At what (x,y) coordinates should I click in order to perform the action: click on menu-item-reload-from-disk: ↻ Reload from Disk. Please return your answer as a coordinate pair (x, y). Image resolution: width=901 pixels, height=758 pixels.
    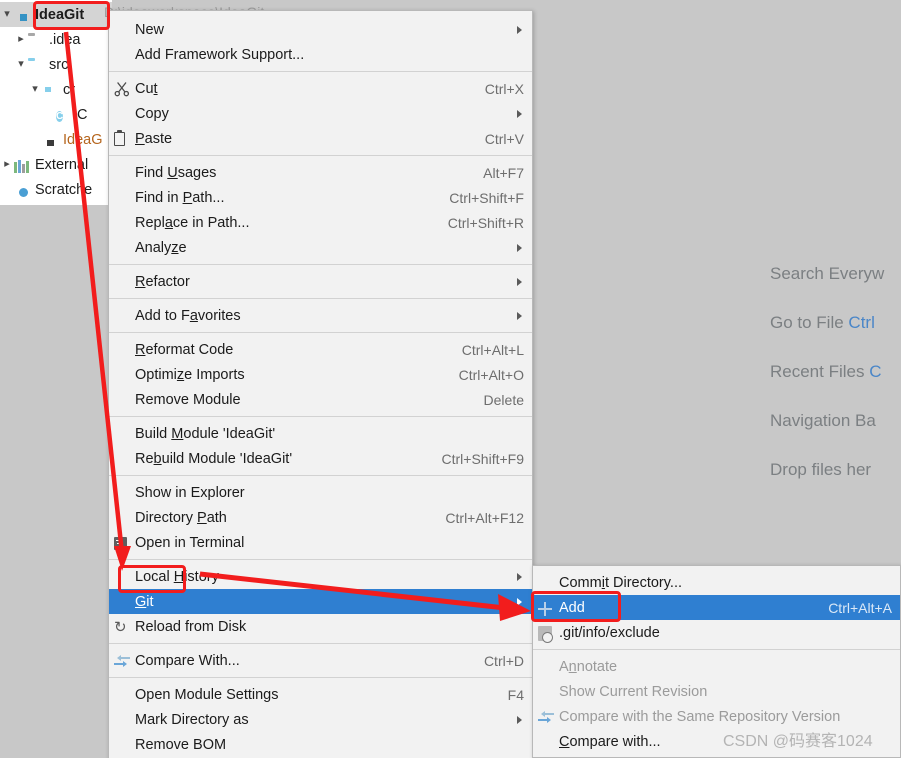
    Looking at the image, I should click on (320, 626).